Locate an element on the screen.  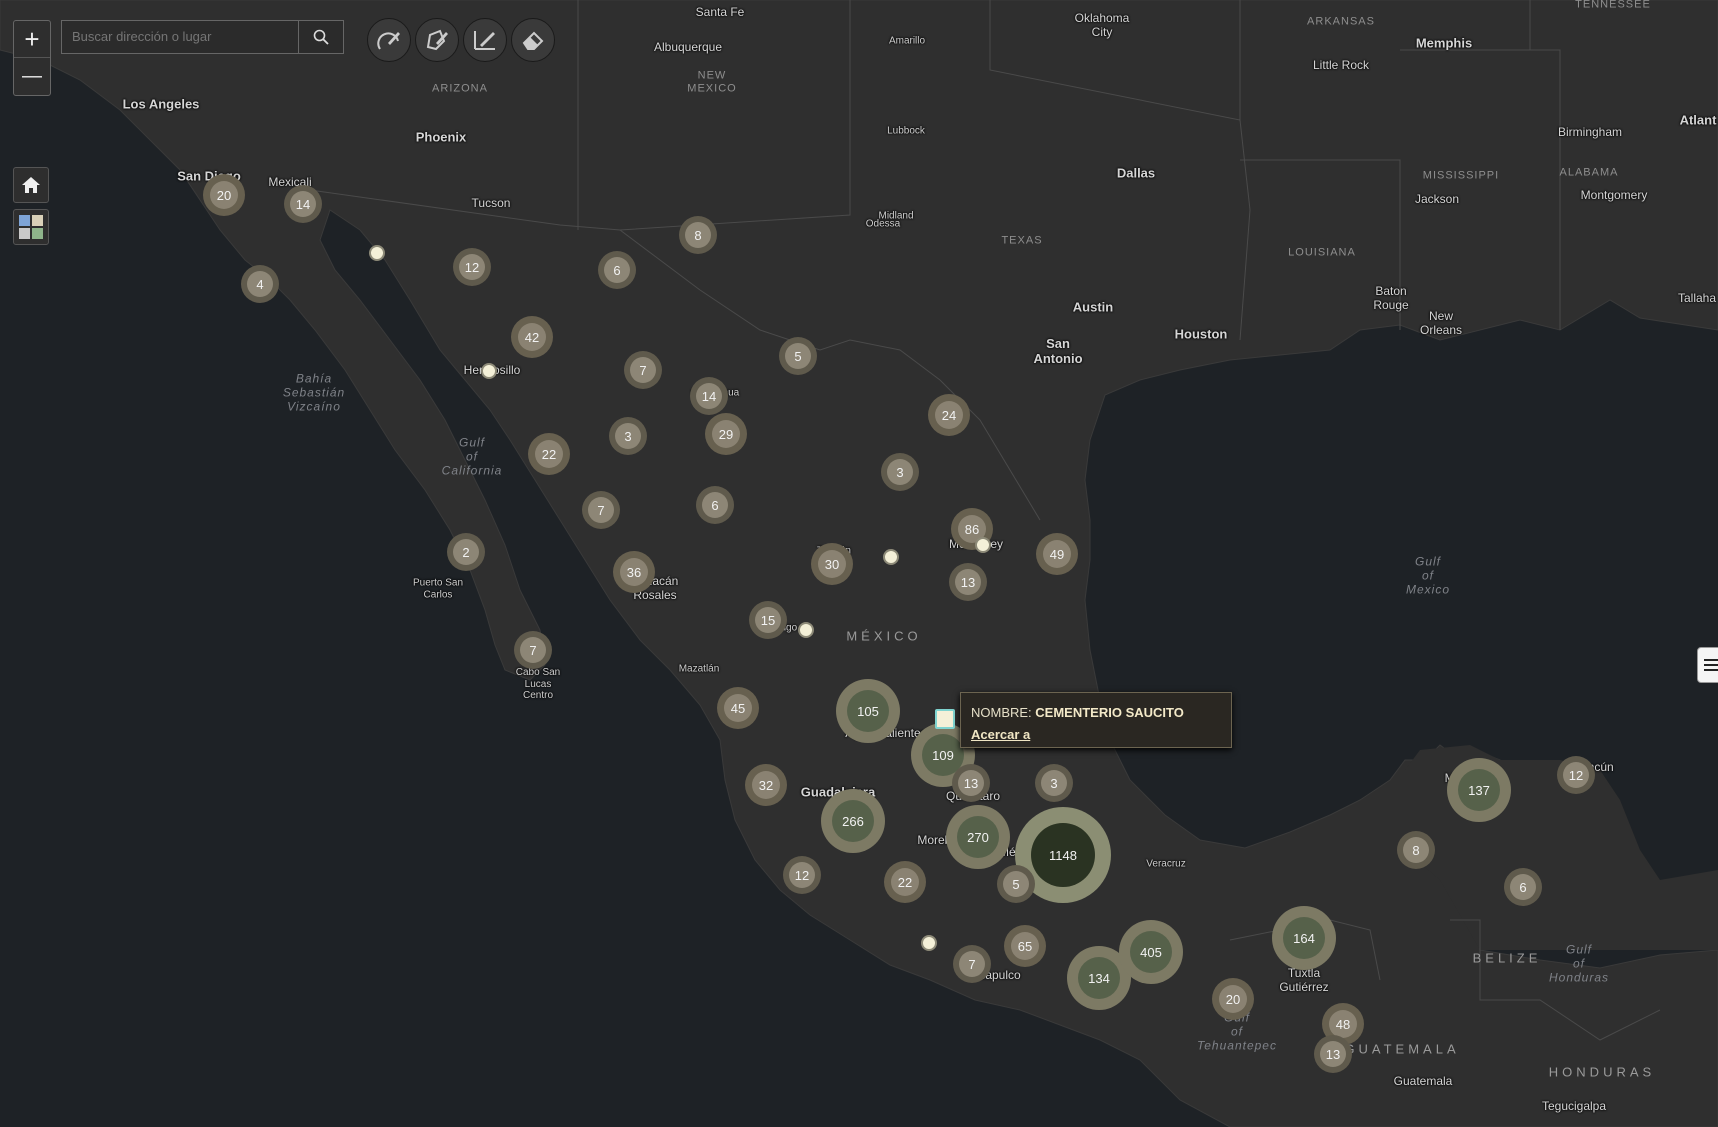
draw-point-button is located at coordinates (389, 40).